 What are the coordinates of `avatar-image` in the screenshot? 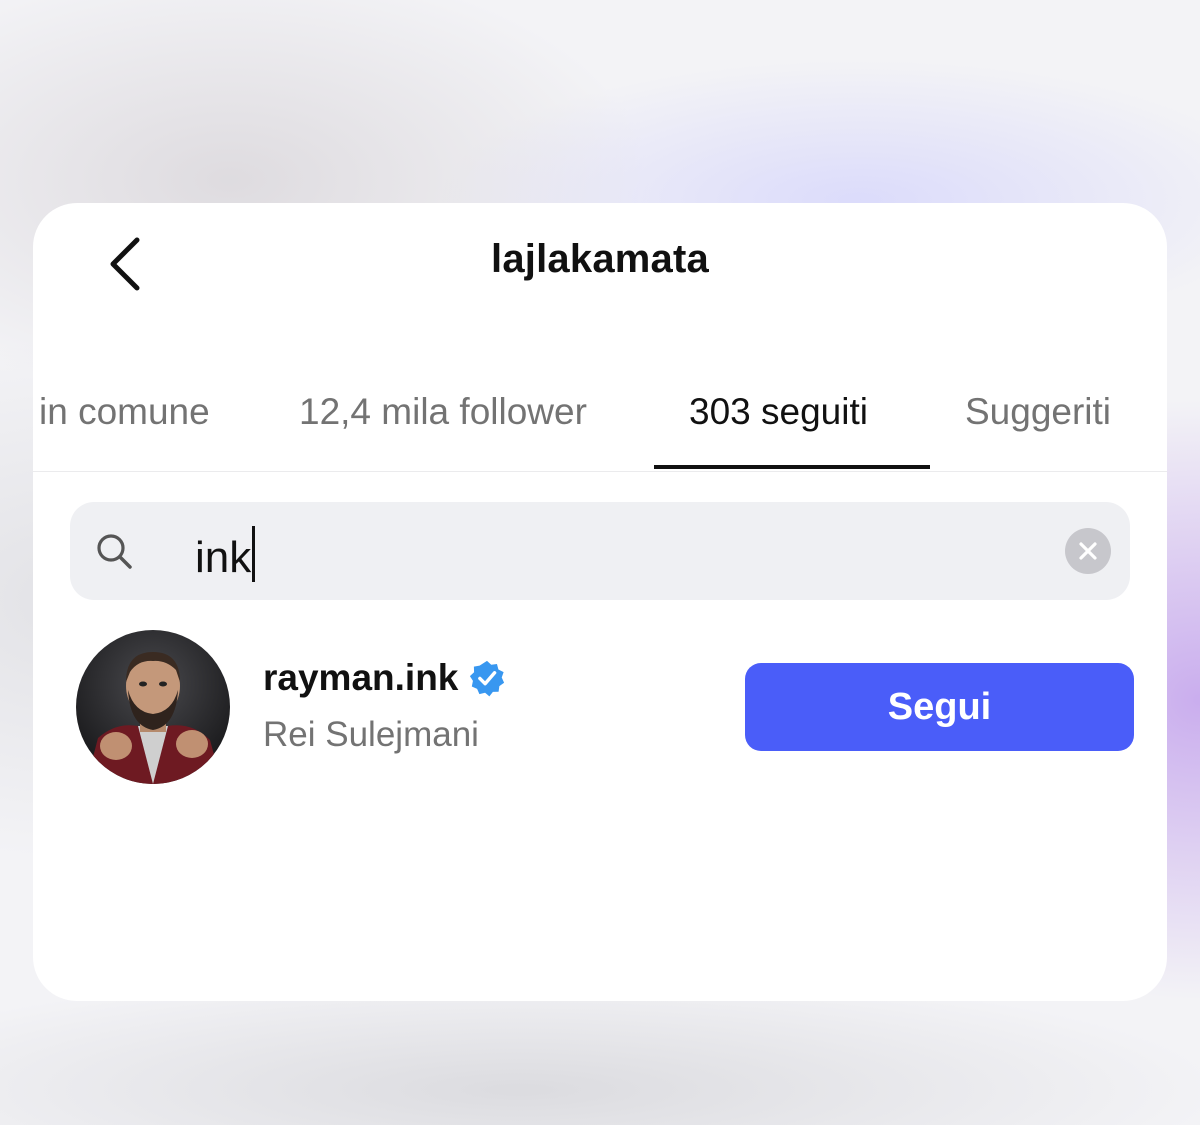 It's located at (153, 707).